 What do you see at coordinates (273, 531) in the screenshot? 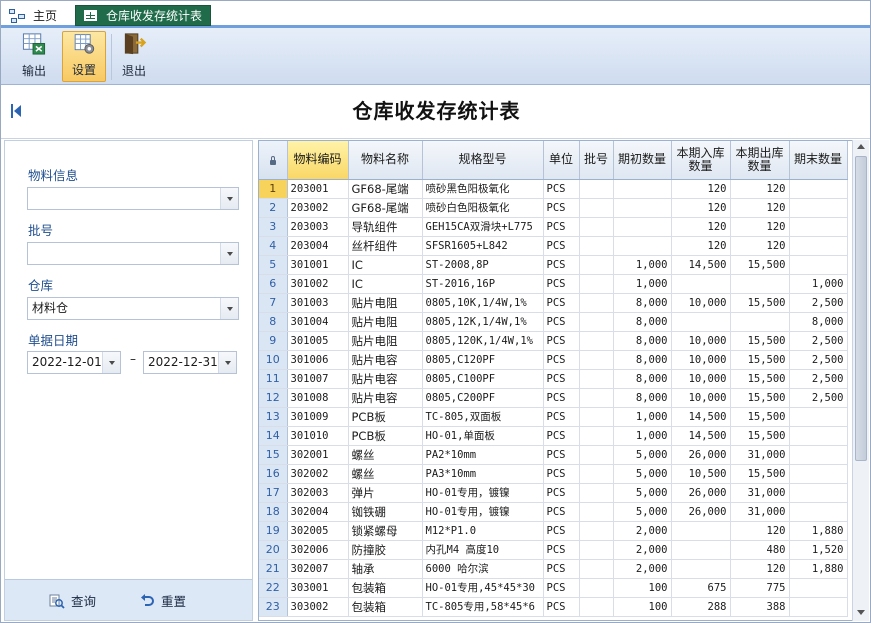
I see `row-number: 19` at bounding box center [273, 531].